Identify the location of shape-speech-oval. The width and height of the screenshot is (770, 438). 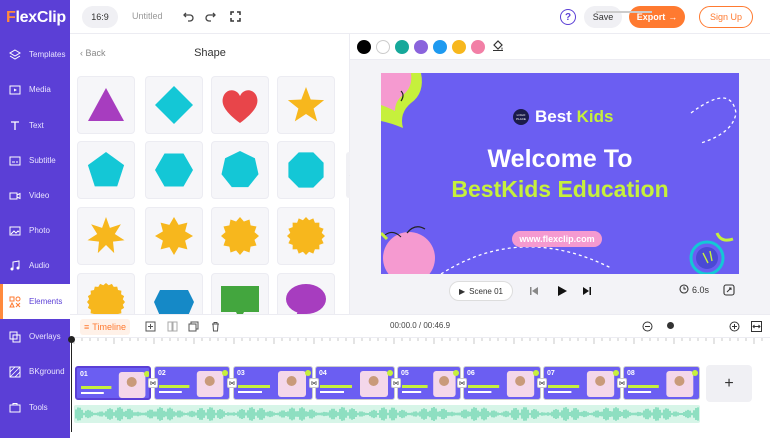
(306, 293).